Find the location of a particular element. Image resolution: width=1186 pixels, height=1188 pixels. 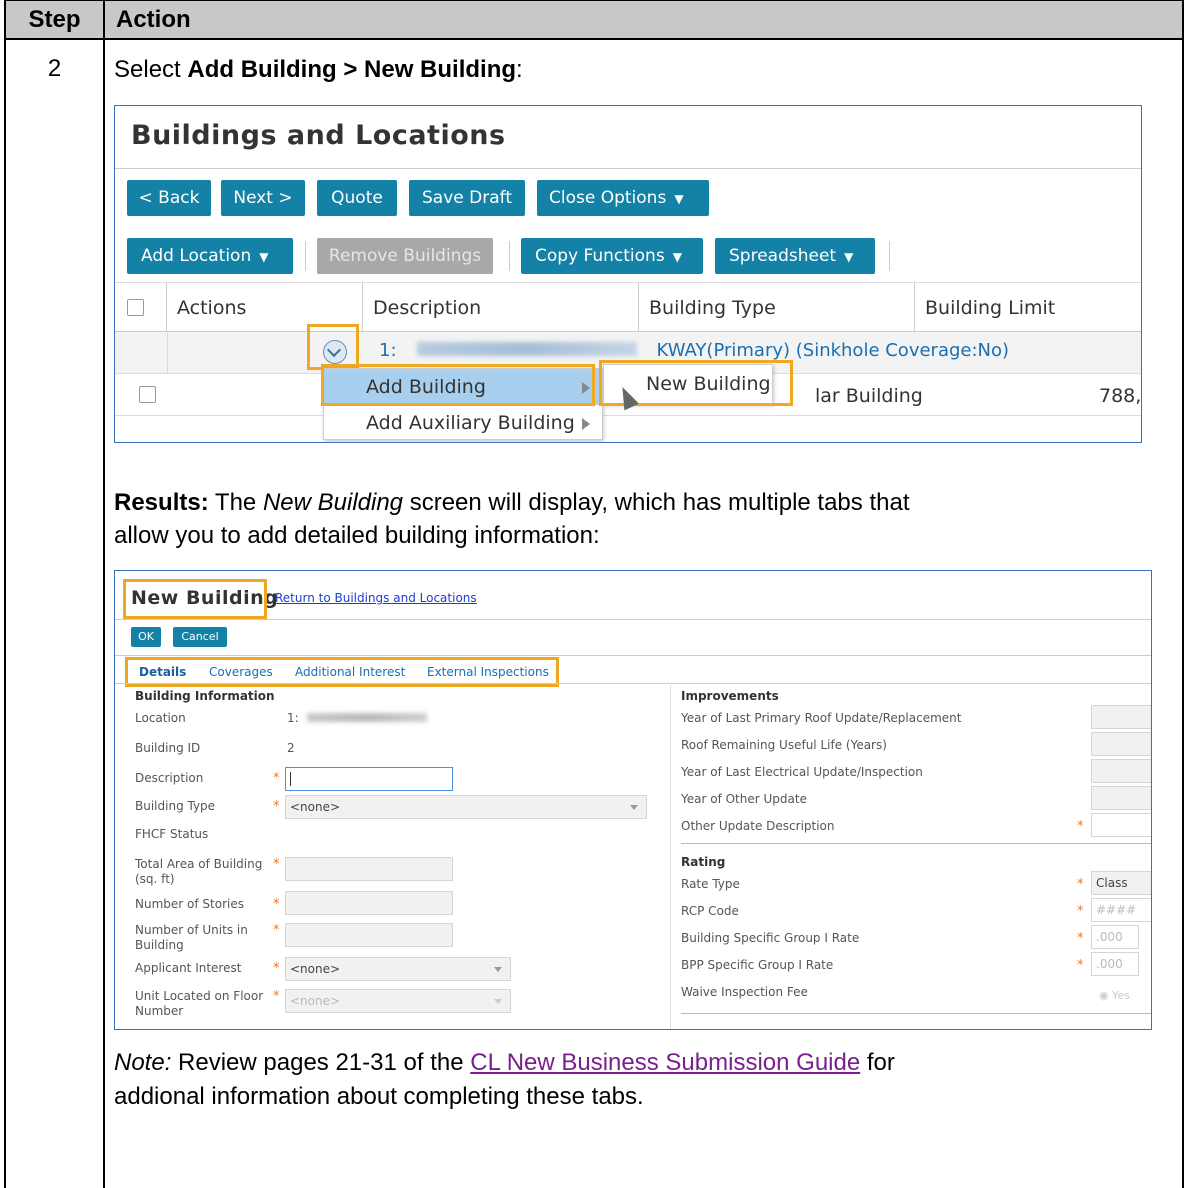

bldg-rate-input: .000 is located at coordinates (1115, 937).